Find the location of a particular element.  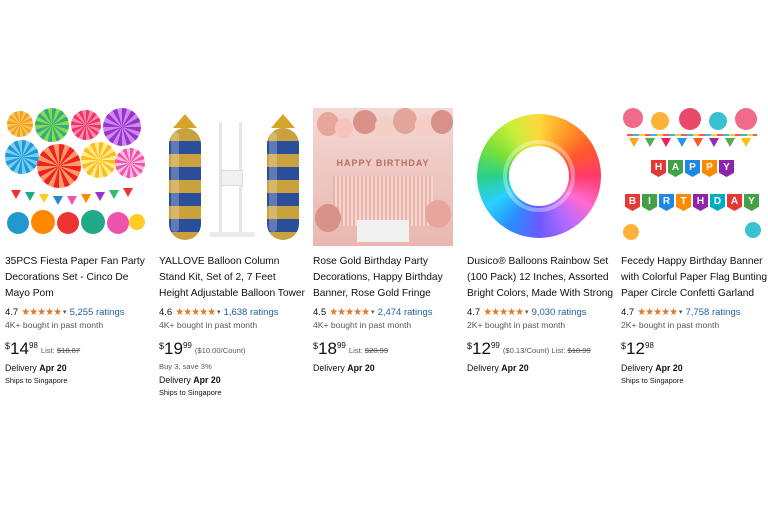

product-image-rose-gold: HAPPY BIRTHDAY is located at coordinates (383, 177).